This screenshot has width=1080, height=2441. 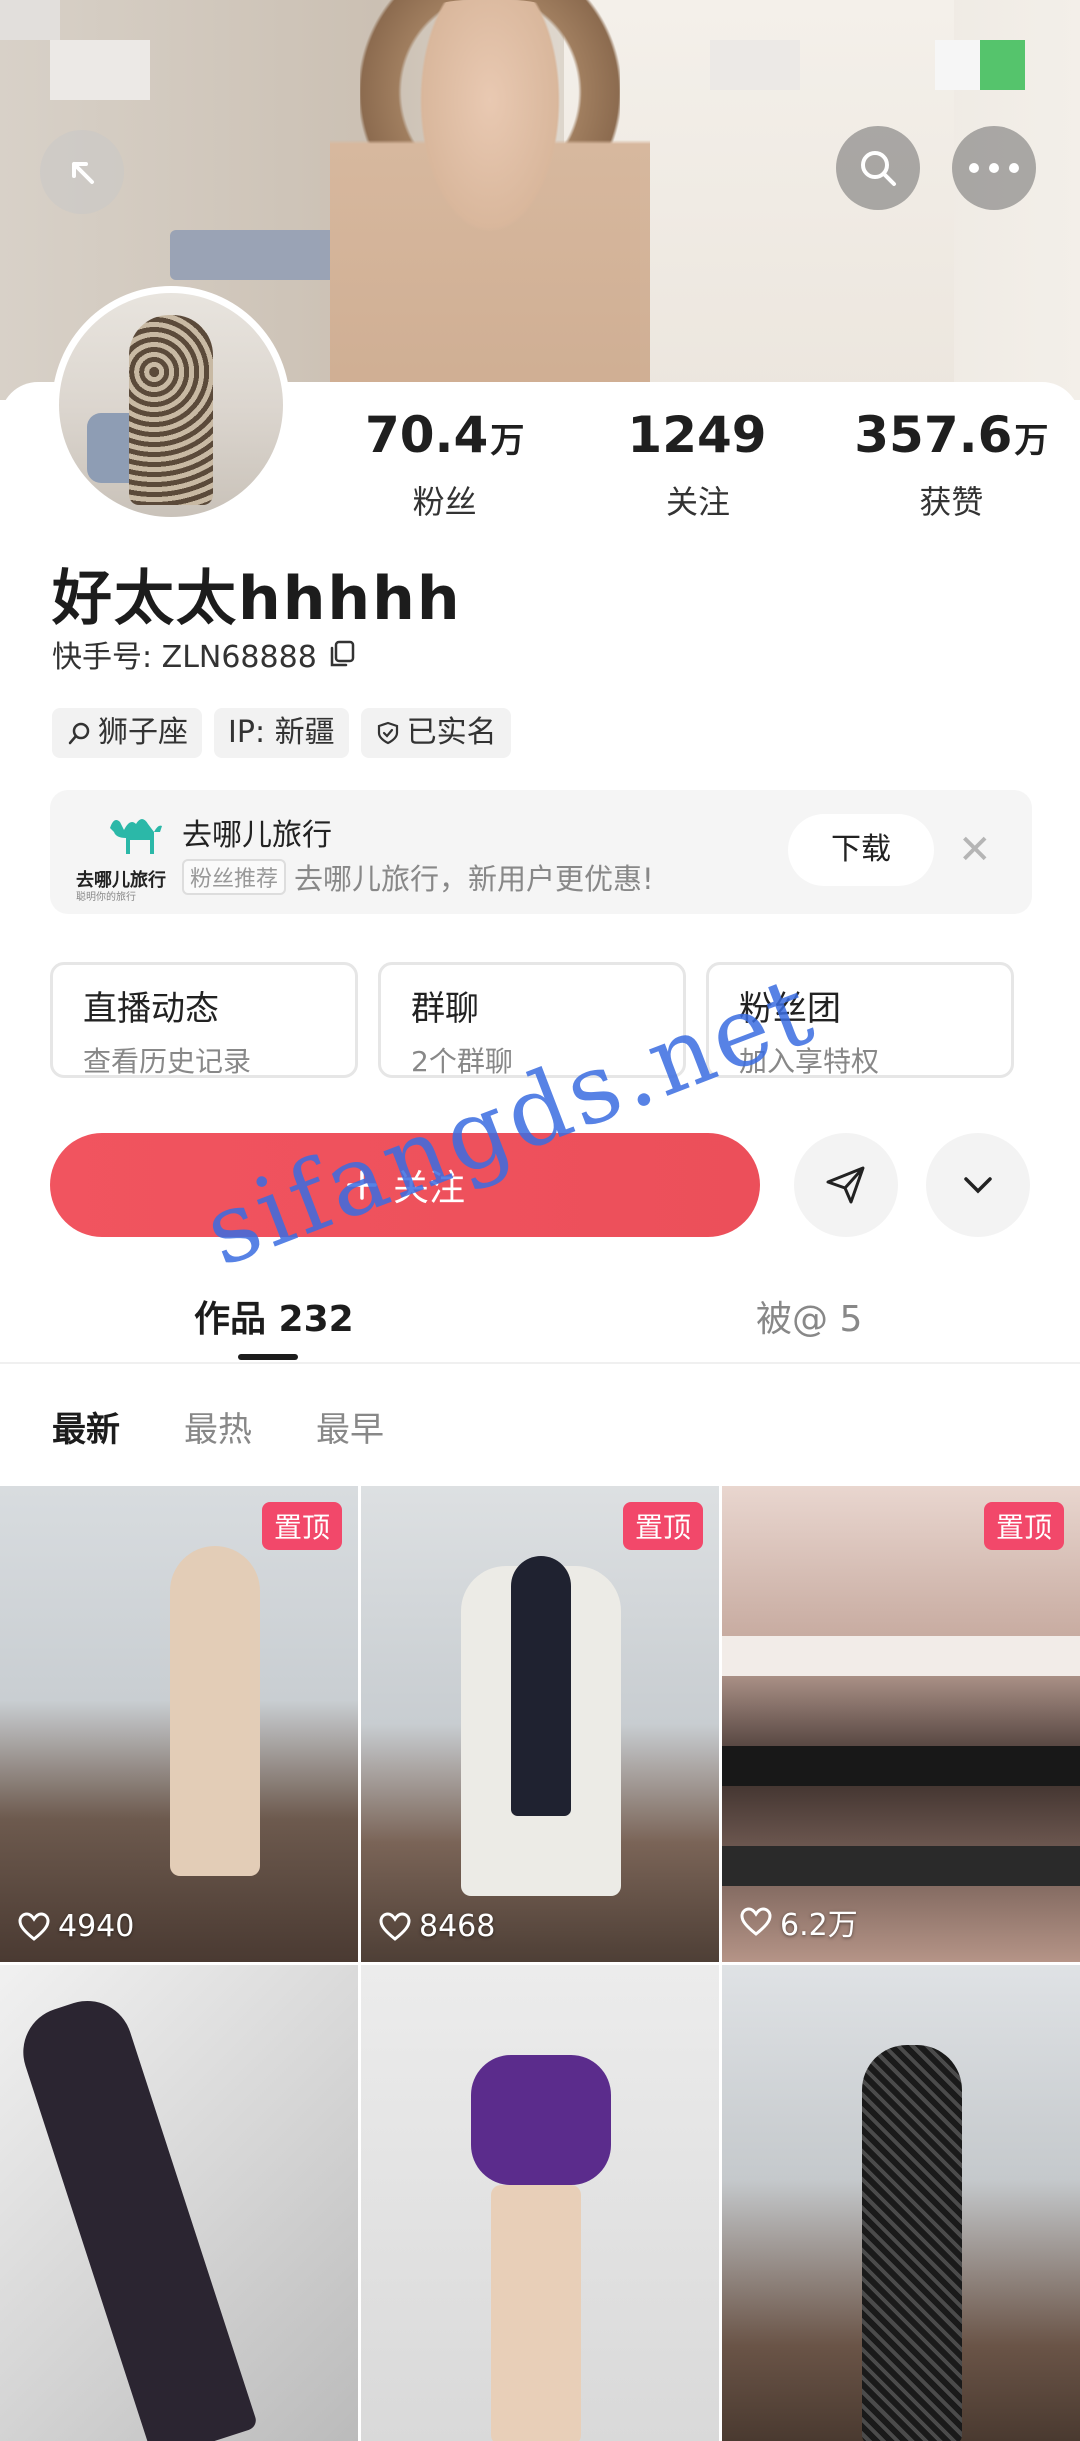 I want to click on ad-download-button: 下载, so click(x=861, y=850).